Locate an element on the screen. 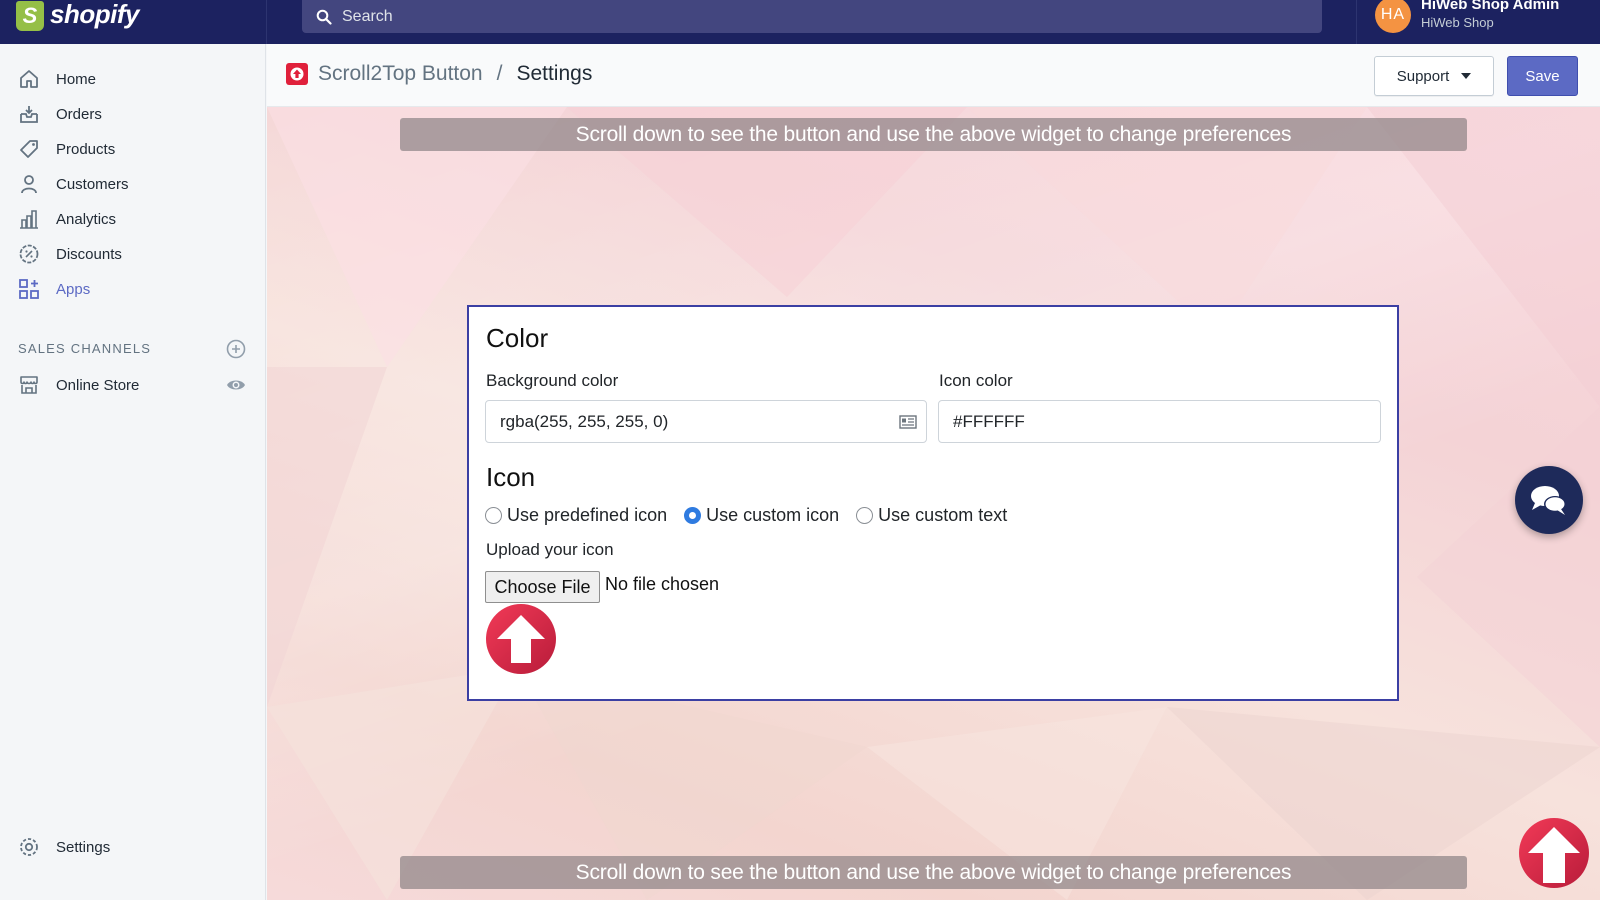 This screenshot has width=1600, height=900. background-color-input: rgba(255, 255, 255, 0) is located at coordinates (706, 421).